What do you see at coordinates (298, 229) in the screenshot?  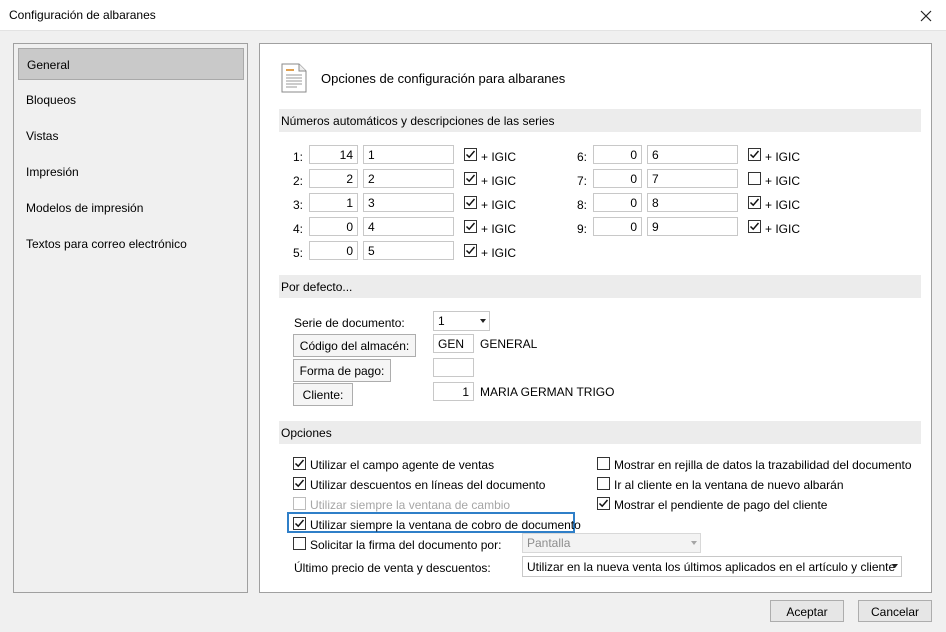 I see `series-row-label: 4:` at bounding box center [298, 229].